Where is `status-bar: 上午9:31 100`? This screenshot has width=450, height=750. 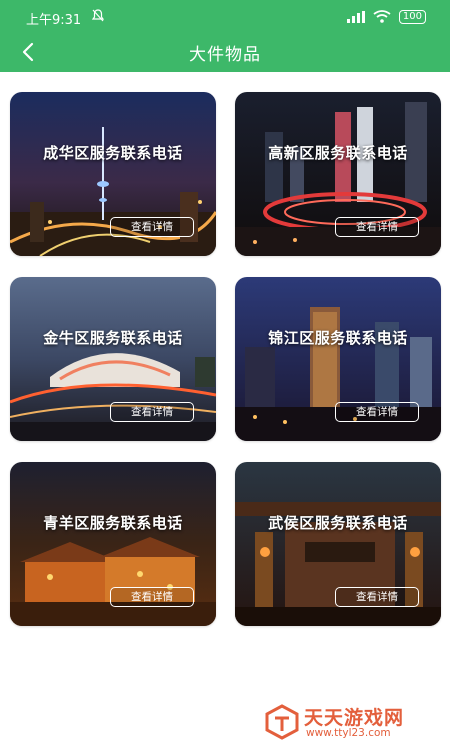 status-bar: 上午9:31 100 is located at coordinates (225, 17).